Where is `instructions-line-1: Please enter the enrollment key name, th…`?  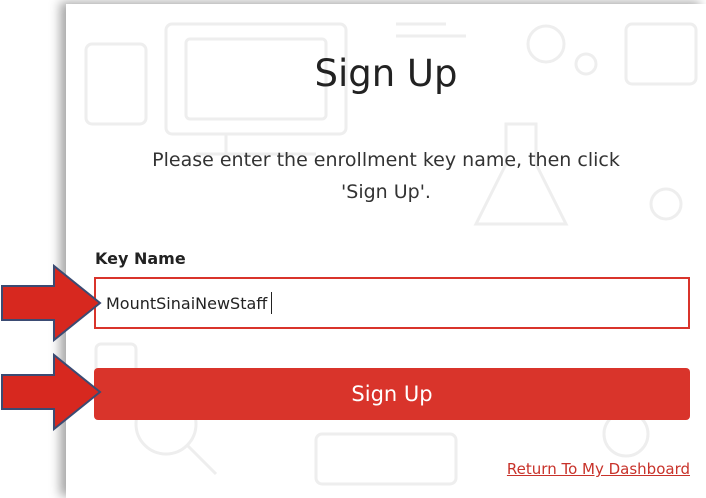 instructions-line-1: Please enter the enrollment key name, th… is located at coordinates (386, 160).